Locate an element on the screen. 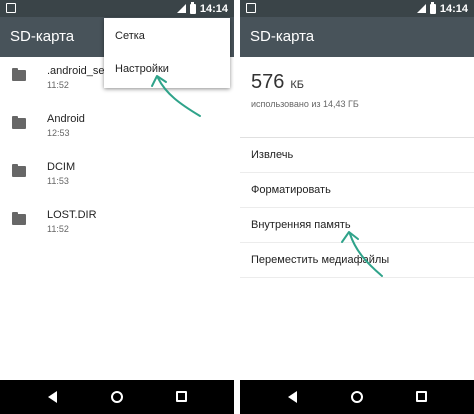  file-row-dcim: DCIM 11:53 is located at coordinates (117, 177).